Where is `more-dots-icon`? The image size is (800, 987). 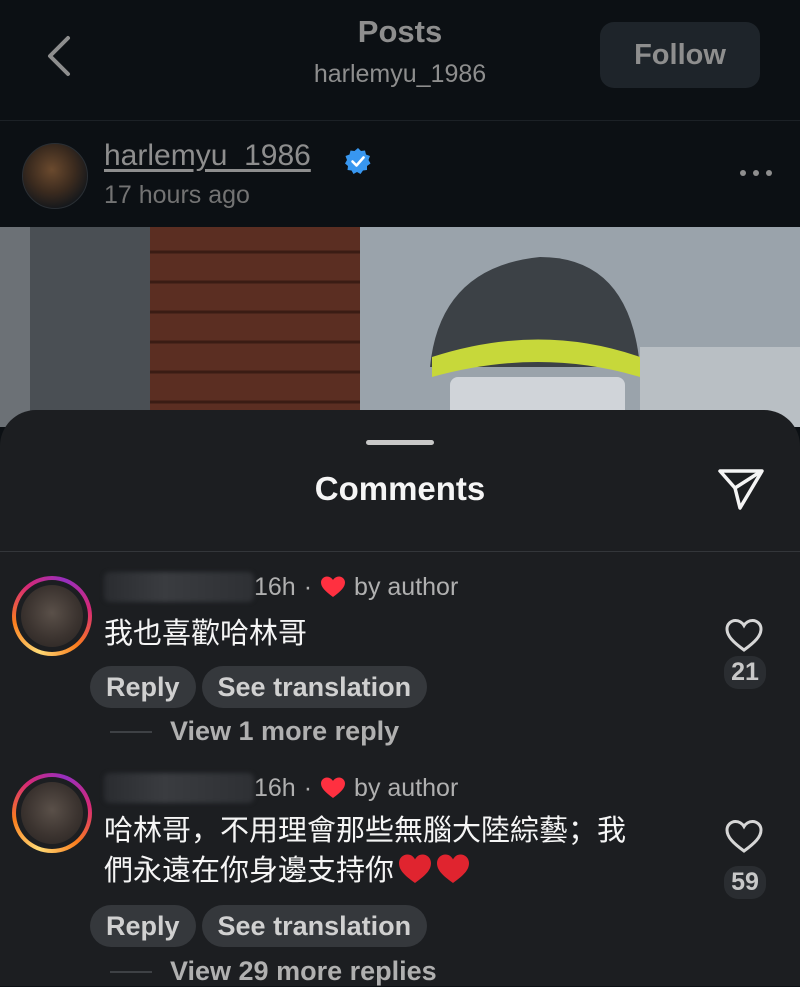 more-dots-icon is located at coordinates (756, 173).